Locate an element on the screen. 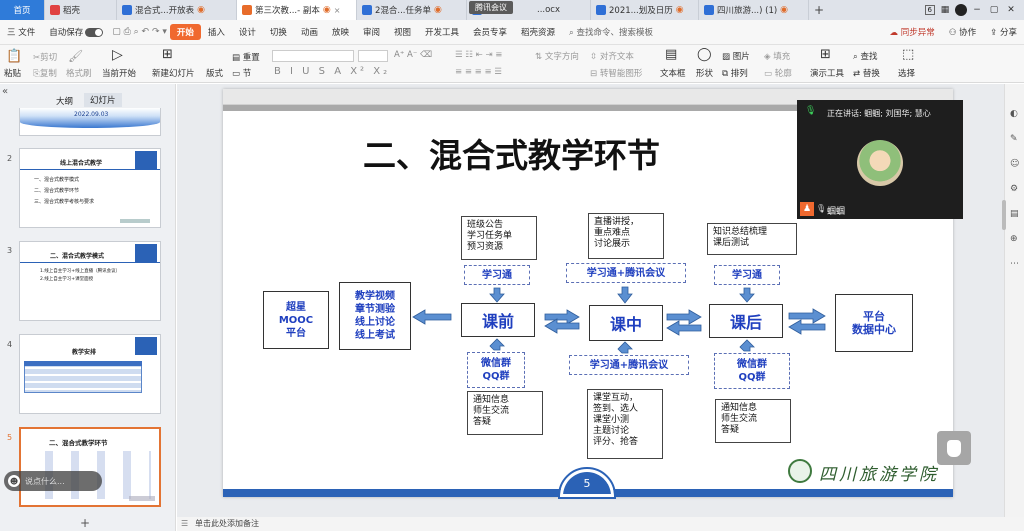 Image resolution: width=1024 pixels, height=531 pixels. play-icon: ▷ is located at coordinates (117, 55).